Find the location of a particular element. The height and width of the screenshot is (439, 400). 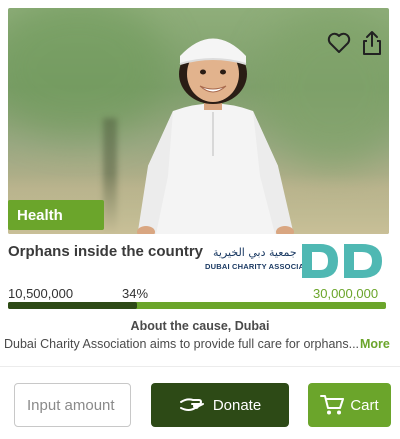

divider is located at coordinates (200, 366).